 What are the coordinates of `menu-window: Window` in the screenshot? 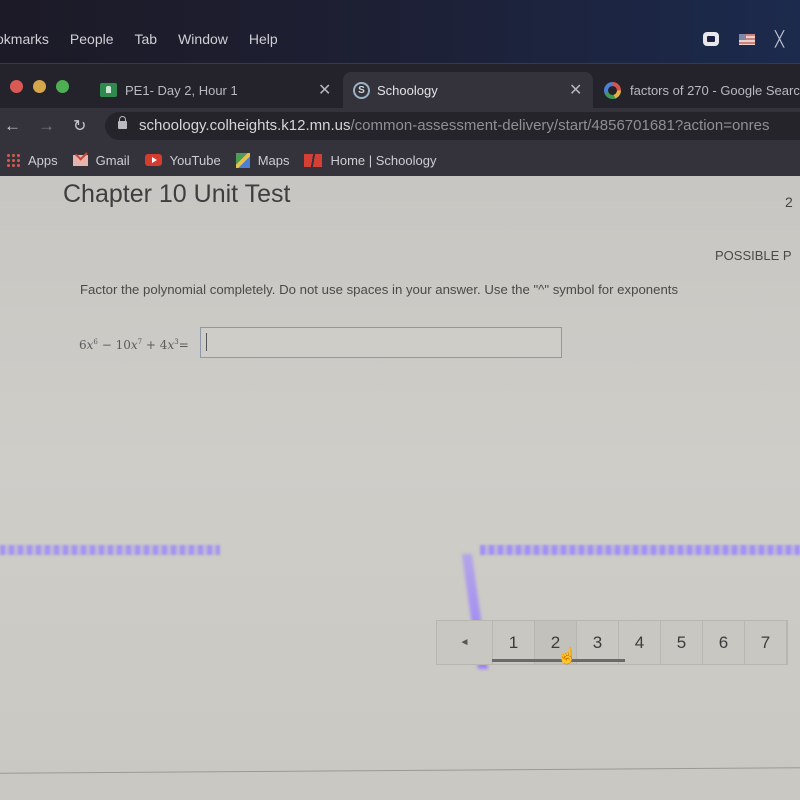 It's located at (203, 39).